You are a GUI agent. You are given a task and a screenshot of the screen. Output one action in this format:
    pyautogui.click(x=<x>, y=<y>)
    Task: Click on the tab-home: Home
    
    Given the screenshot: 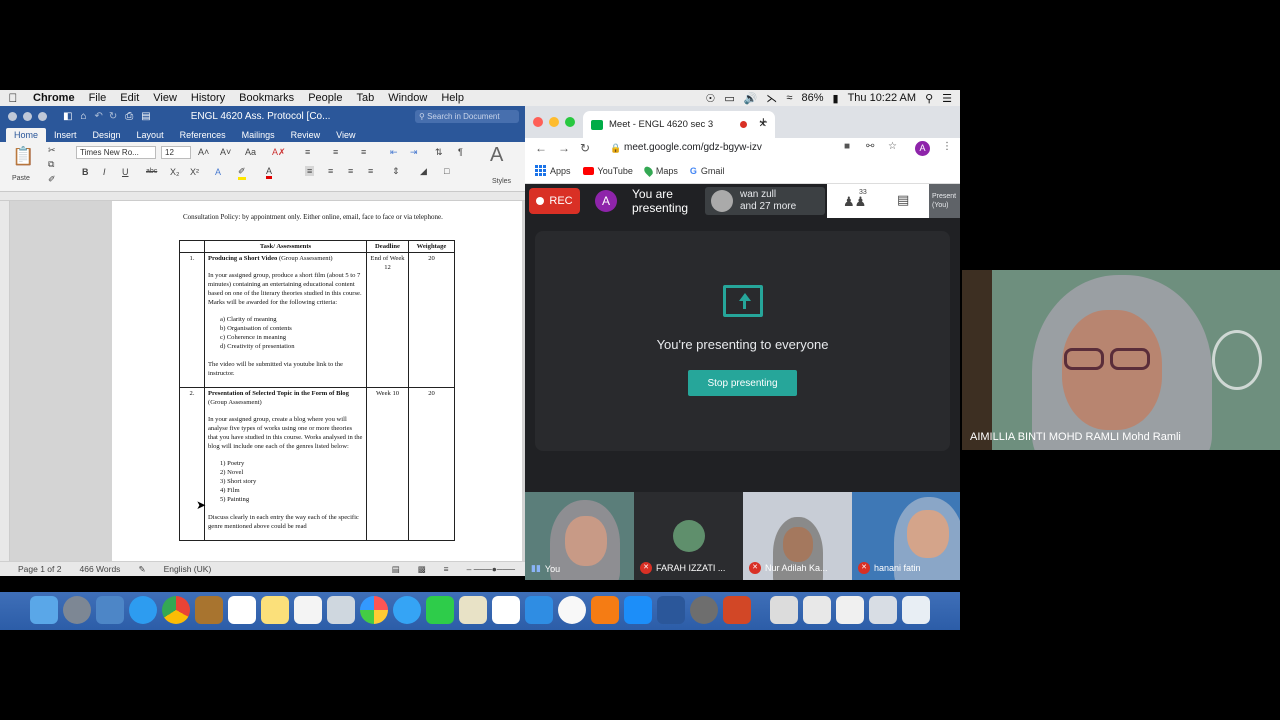 What is the action you would take?
    pyautogui.click(x=26, y=135)
    